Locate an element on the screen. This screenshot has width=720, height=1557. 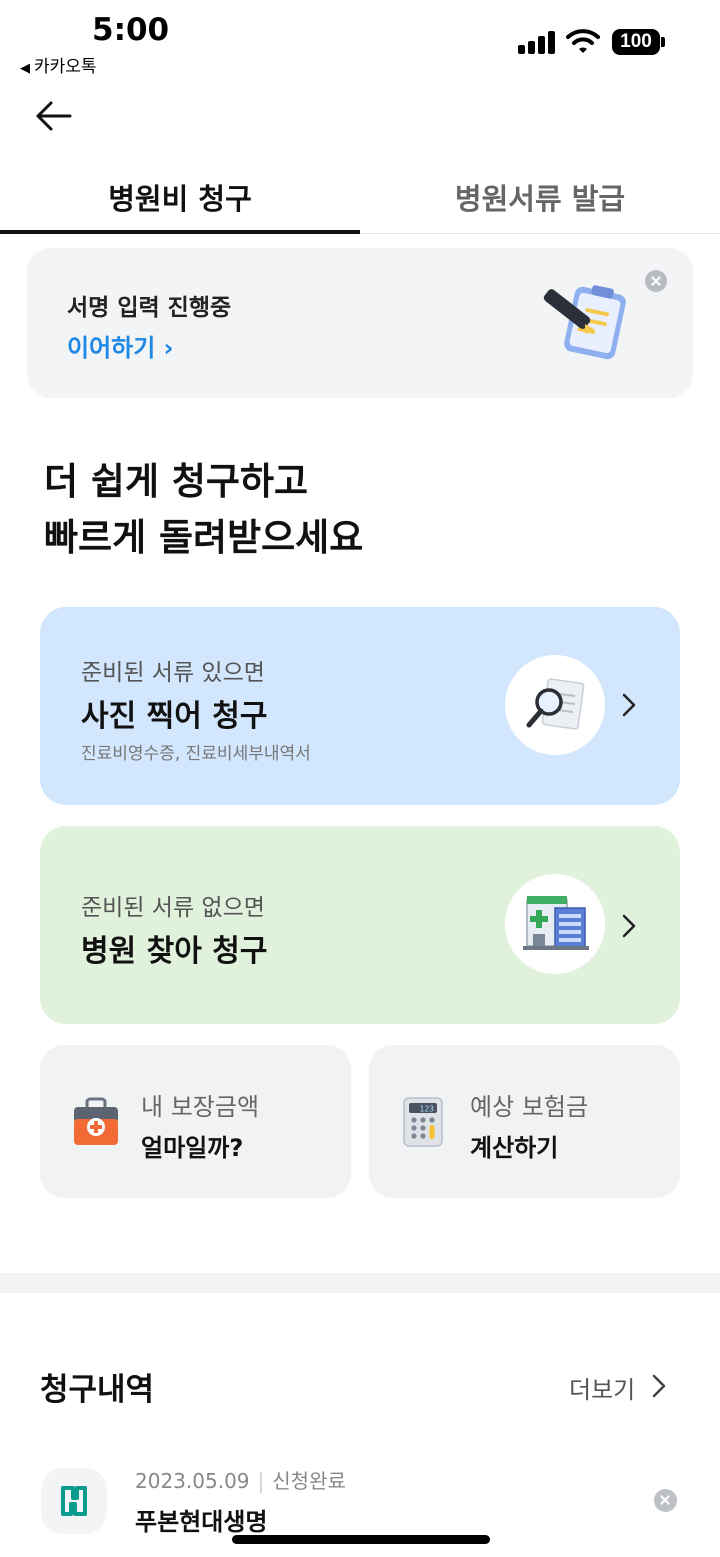
claim-meta: 2023.05.09 | 신청완료 is located at coordinates (240, 1479).